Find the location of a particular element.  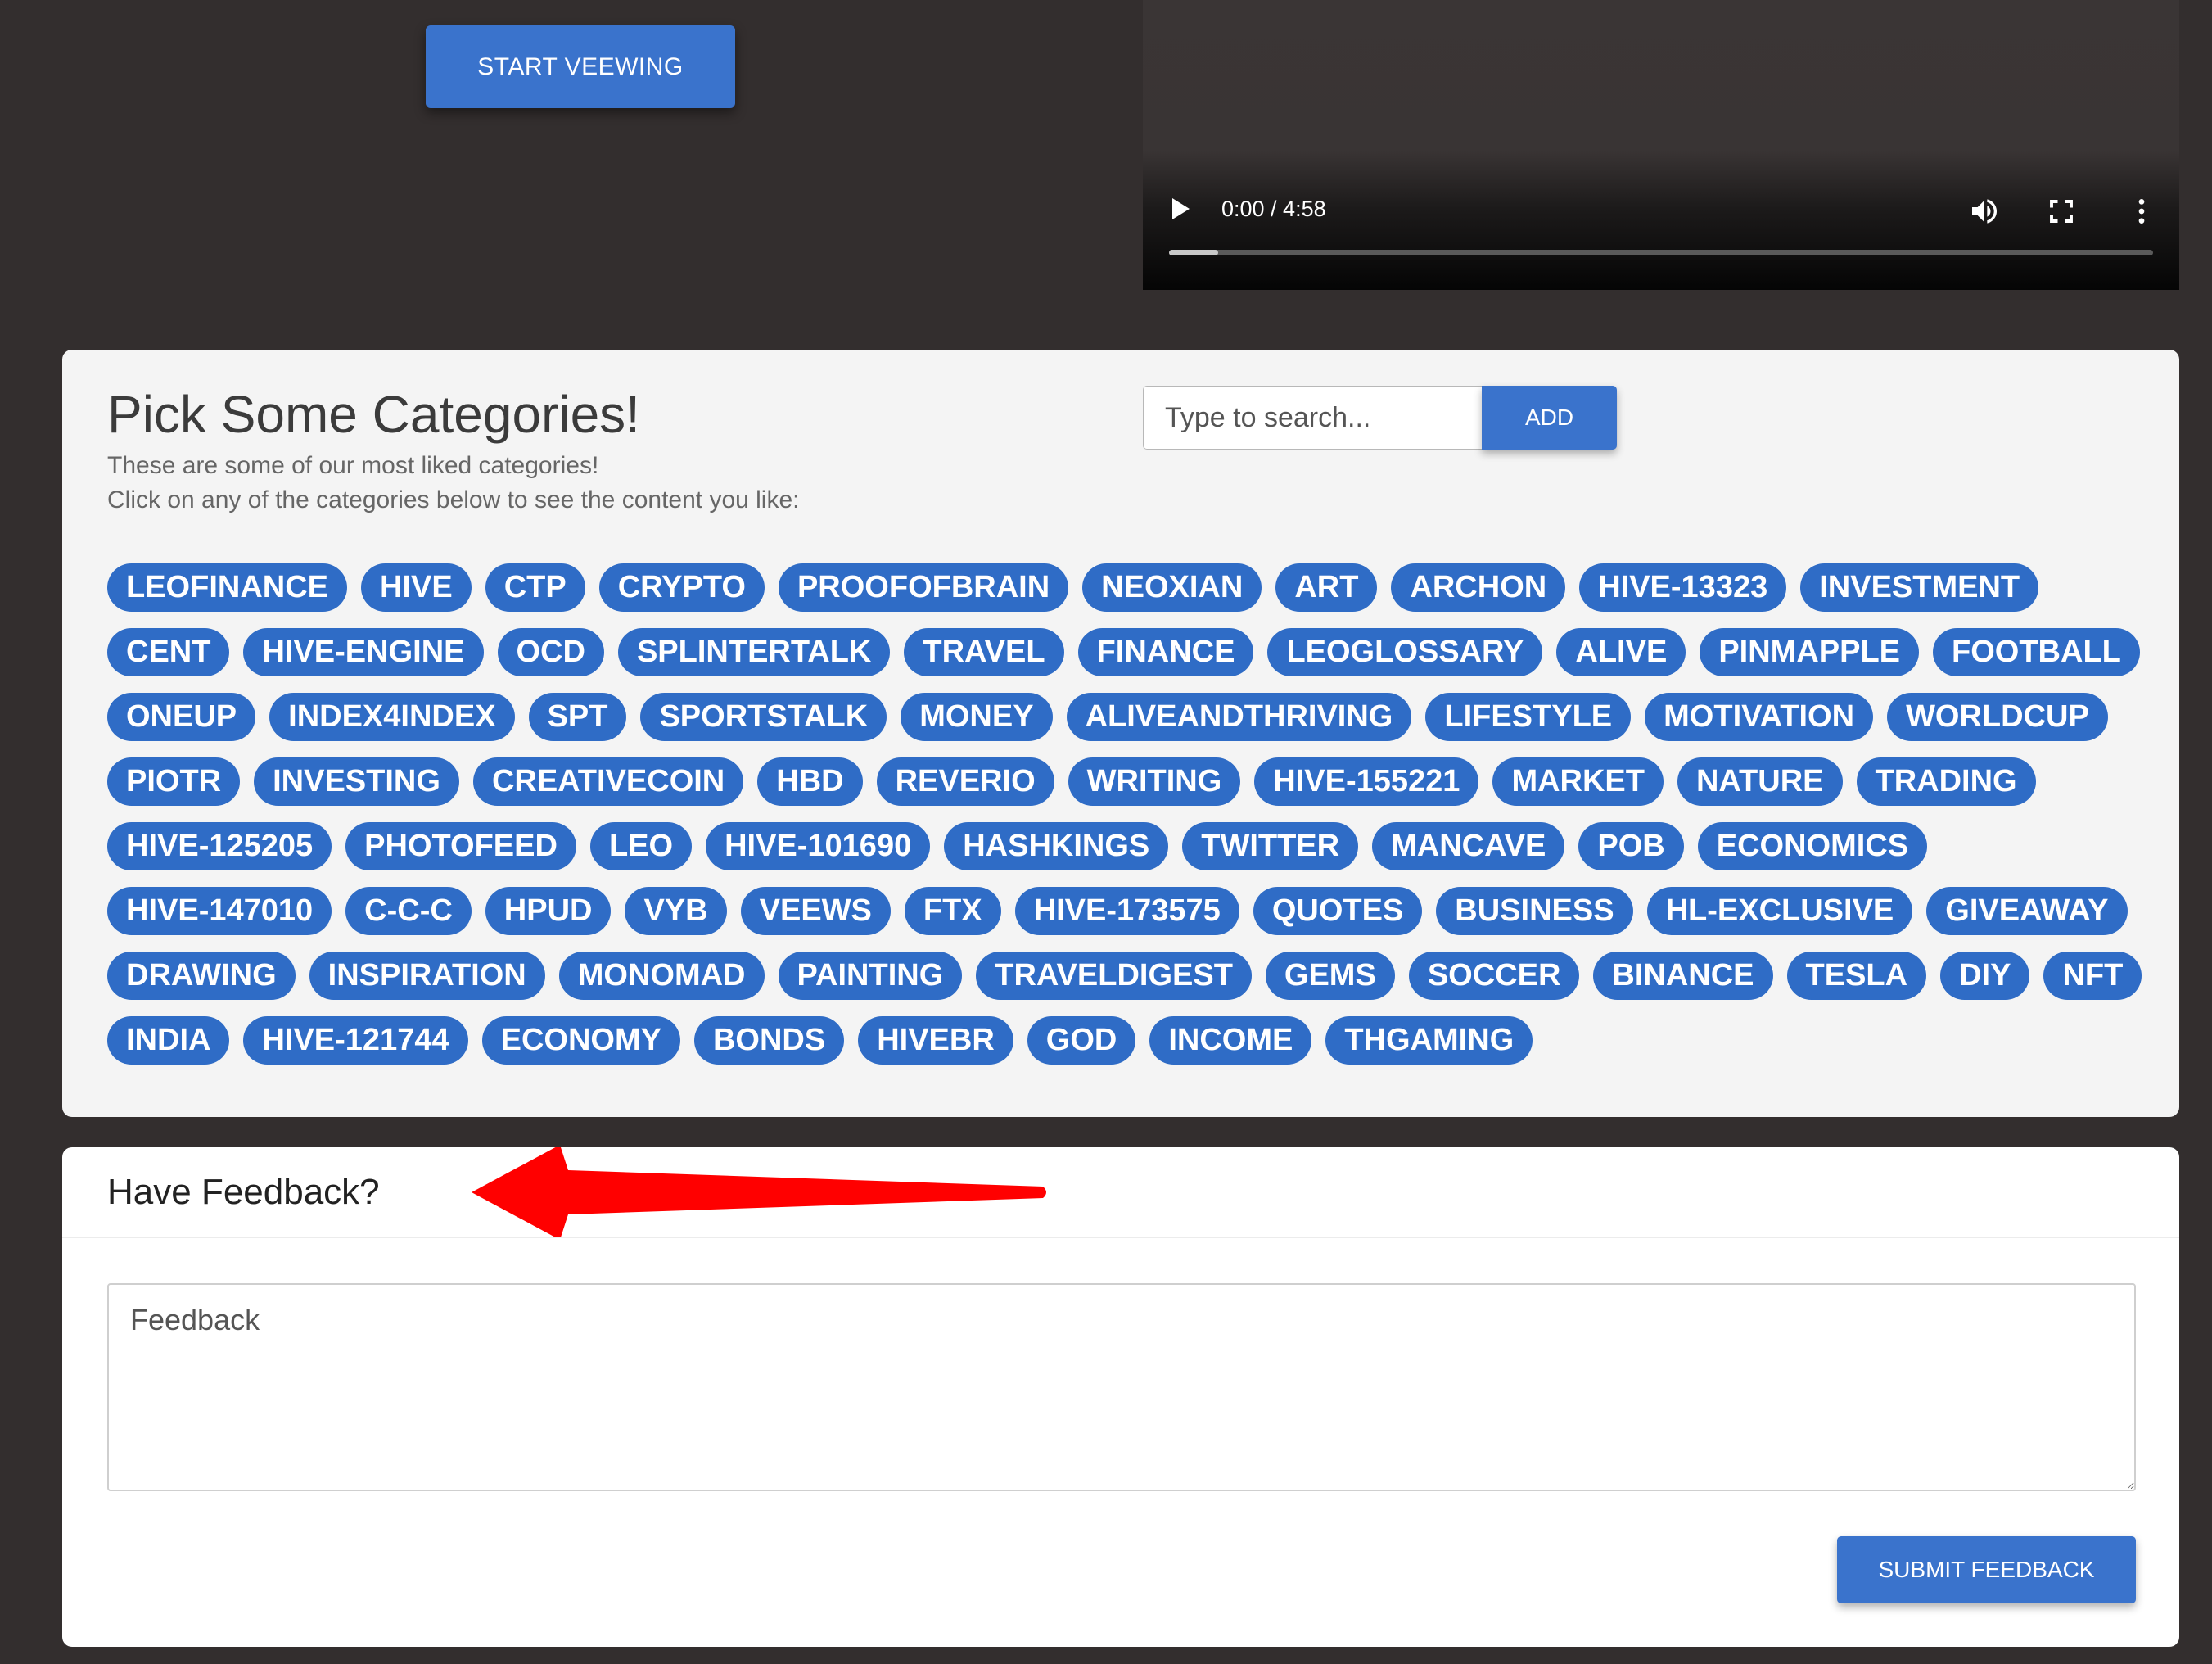

category-tag: ECONOMICS is located at coordinates (1812, 846).